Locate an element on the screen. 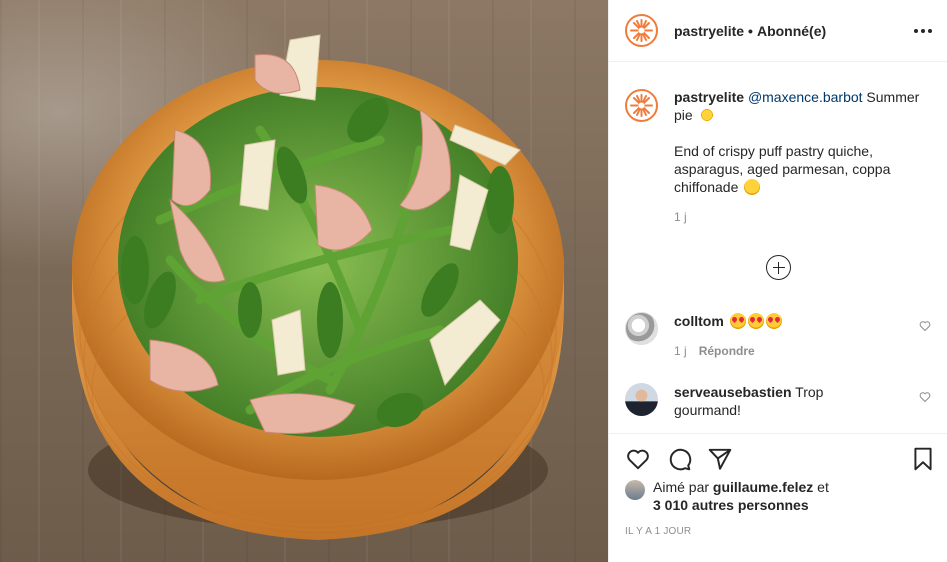 Image resolution: width=947 pixels, height=562 pixels. yum-emoji-icon is located at coordinates (752, 187).